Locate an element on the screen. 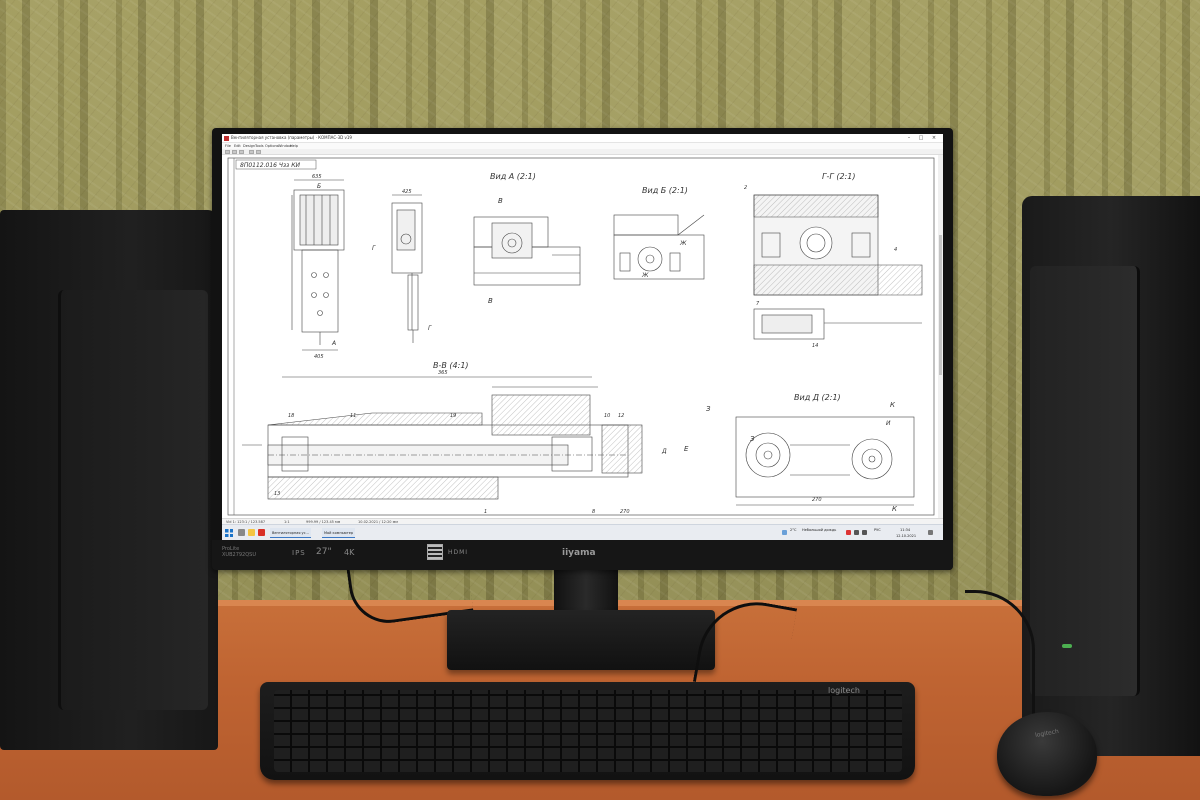 The width and height of the screenshot is (1200, 800). language-indicator: РУС is located at coordinates (877, 530).